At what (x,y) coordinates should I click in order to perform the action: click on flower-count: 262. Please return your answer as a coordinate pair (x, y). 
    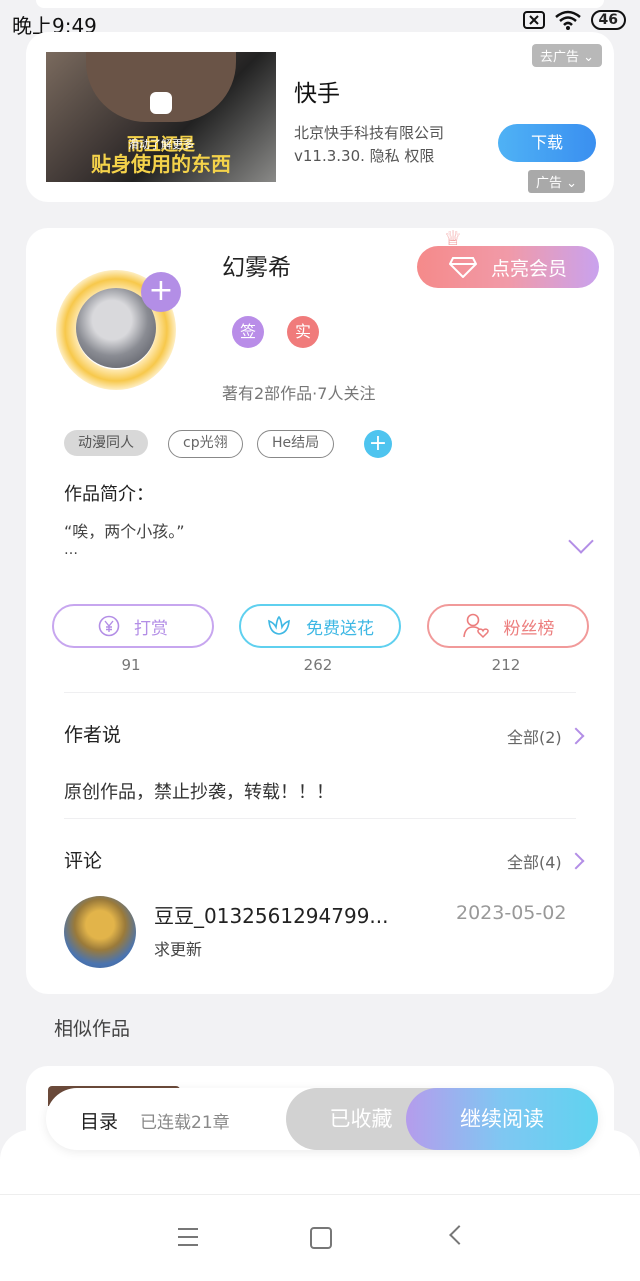
    Looking at the image, I should click on (318, 665).